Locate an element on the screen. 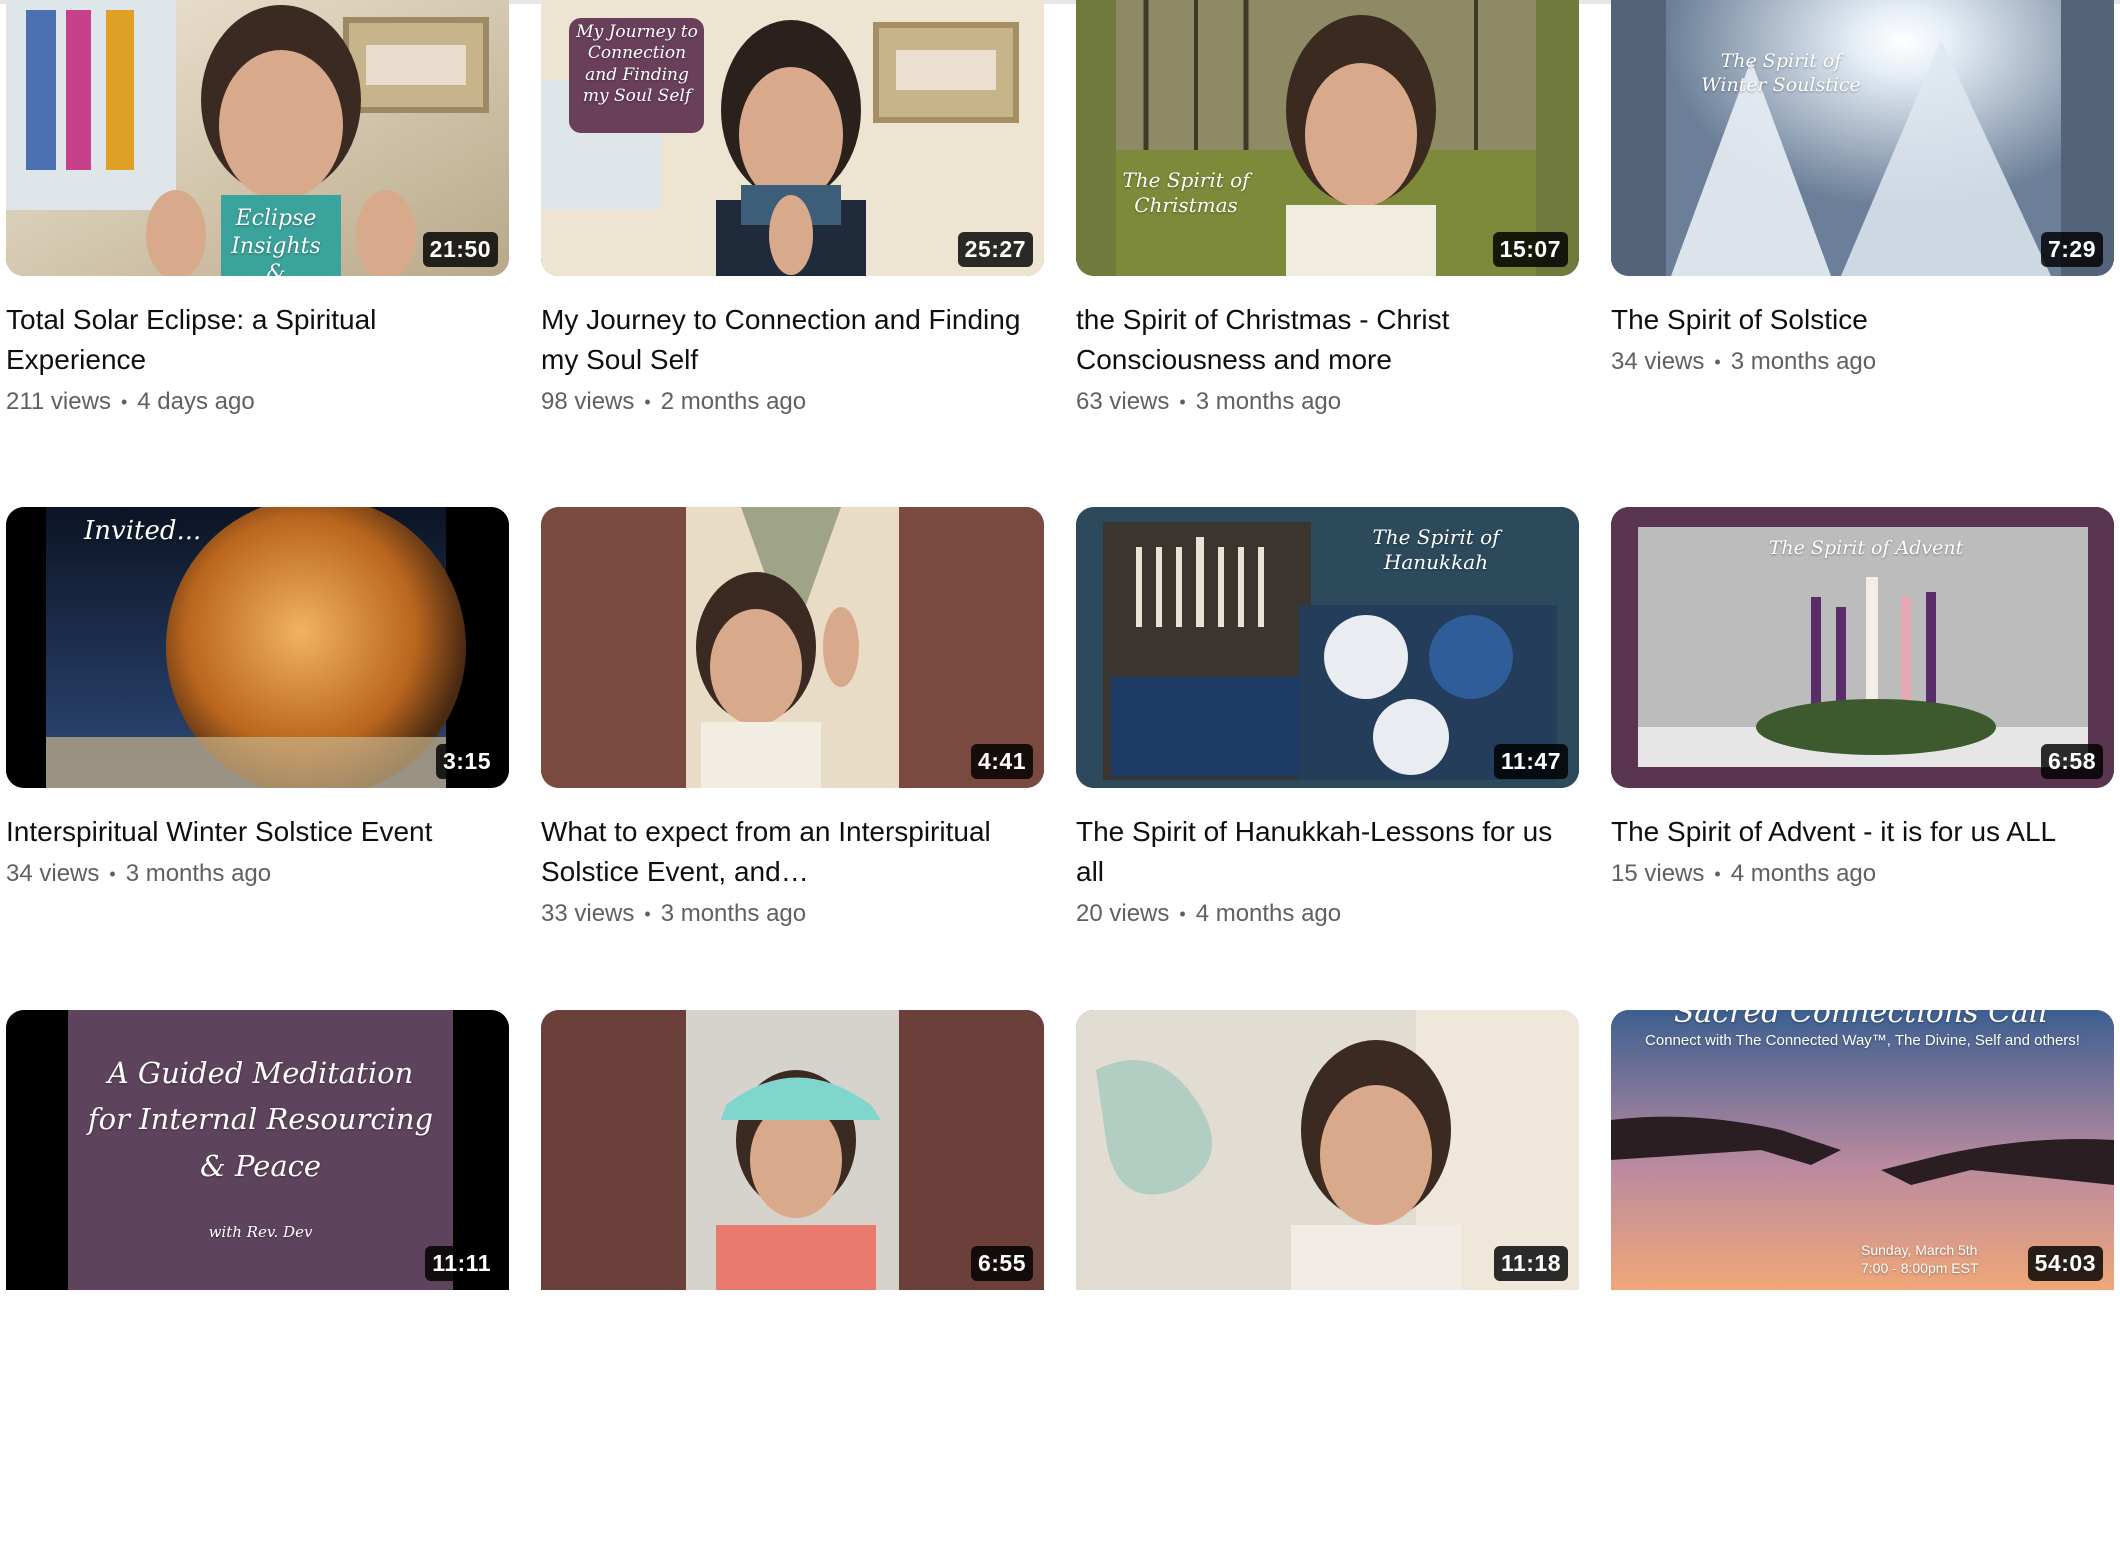  view-count: 33 views is located at coordinates (588, 913).